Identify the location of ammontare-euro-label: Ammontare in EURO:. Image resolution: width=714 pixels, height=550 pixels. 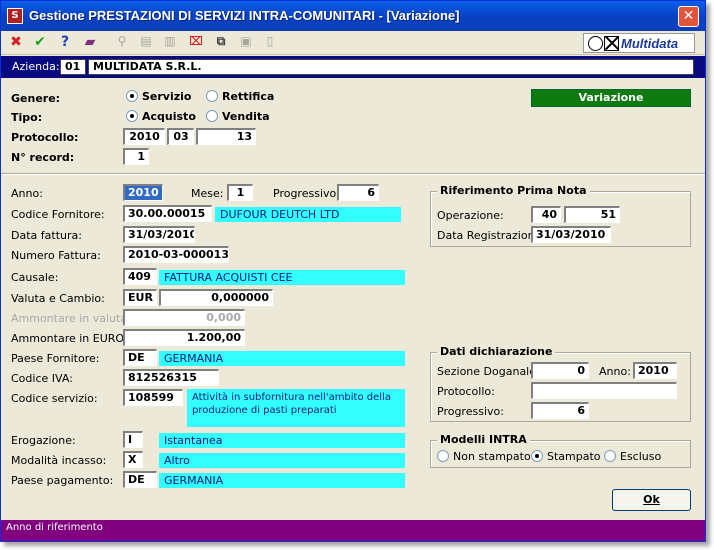
(69, 338).